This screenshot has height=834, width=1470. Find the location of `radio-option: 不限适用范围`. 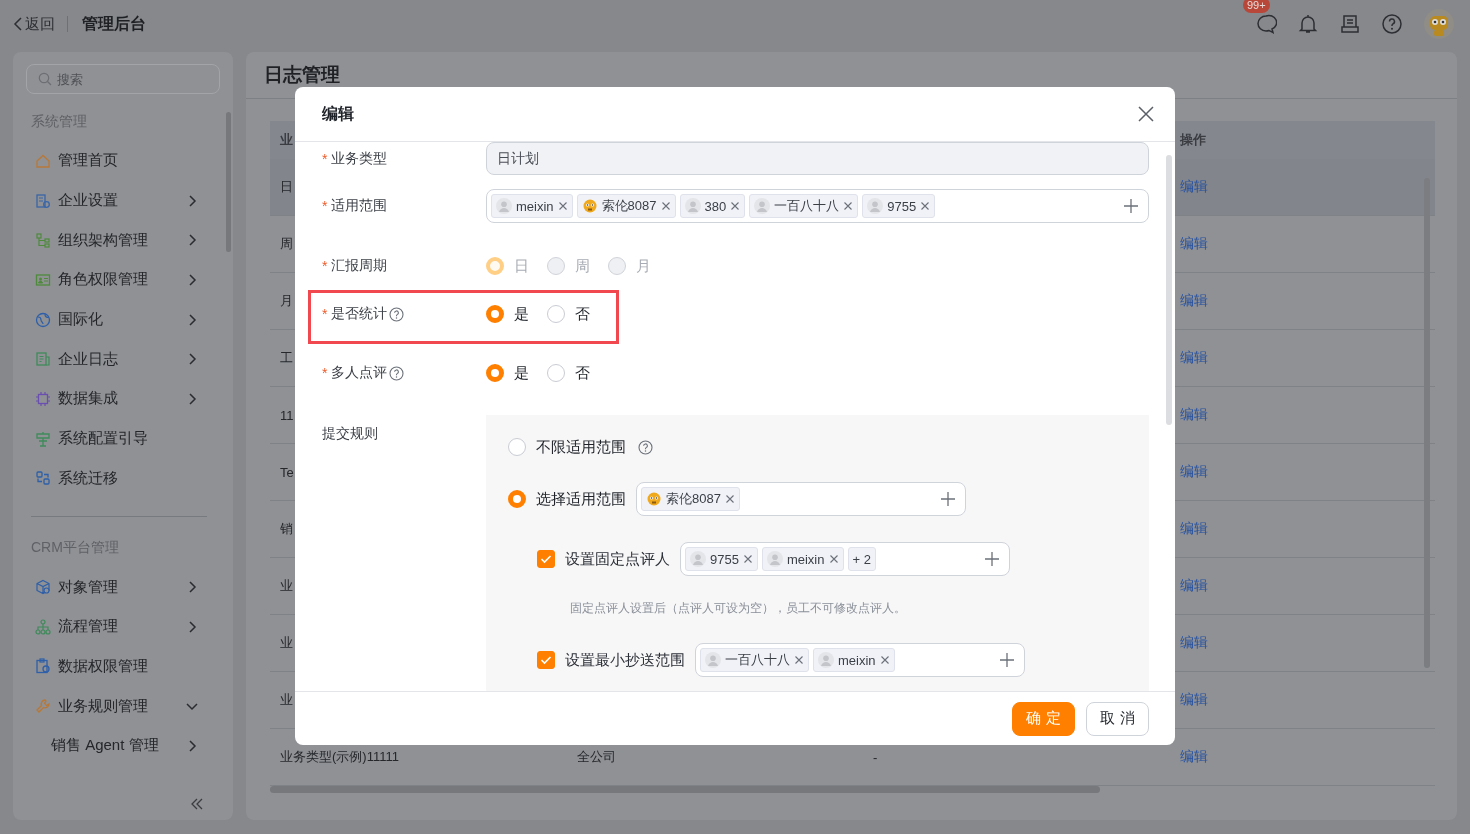

radio-option: 不限适用范围 is located at coordinates (567, 447).